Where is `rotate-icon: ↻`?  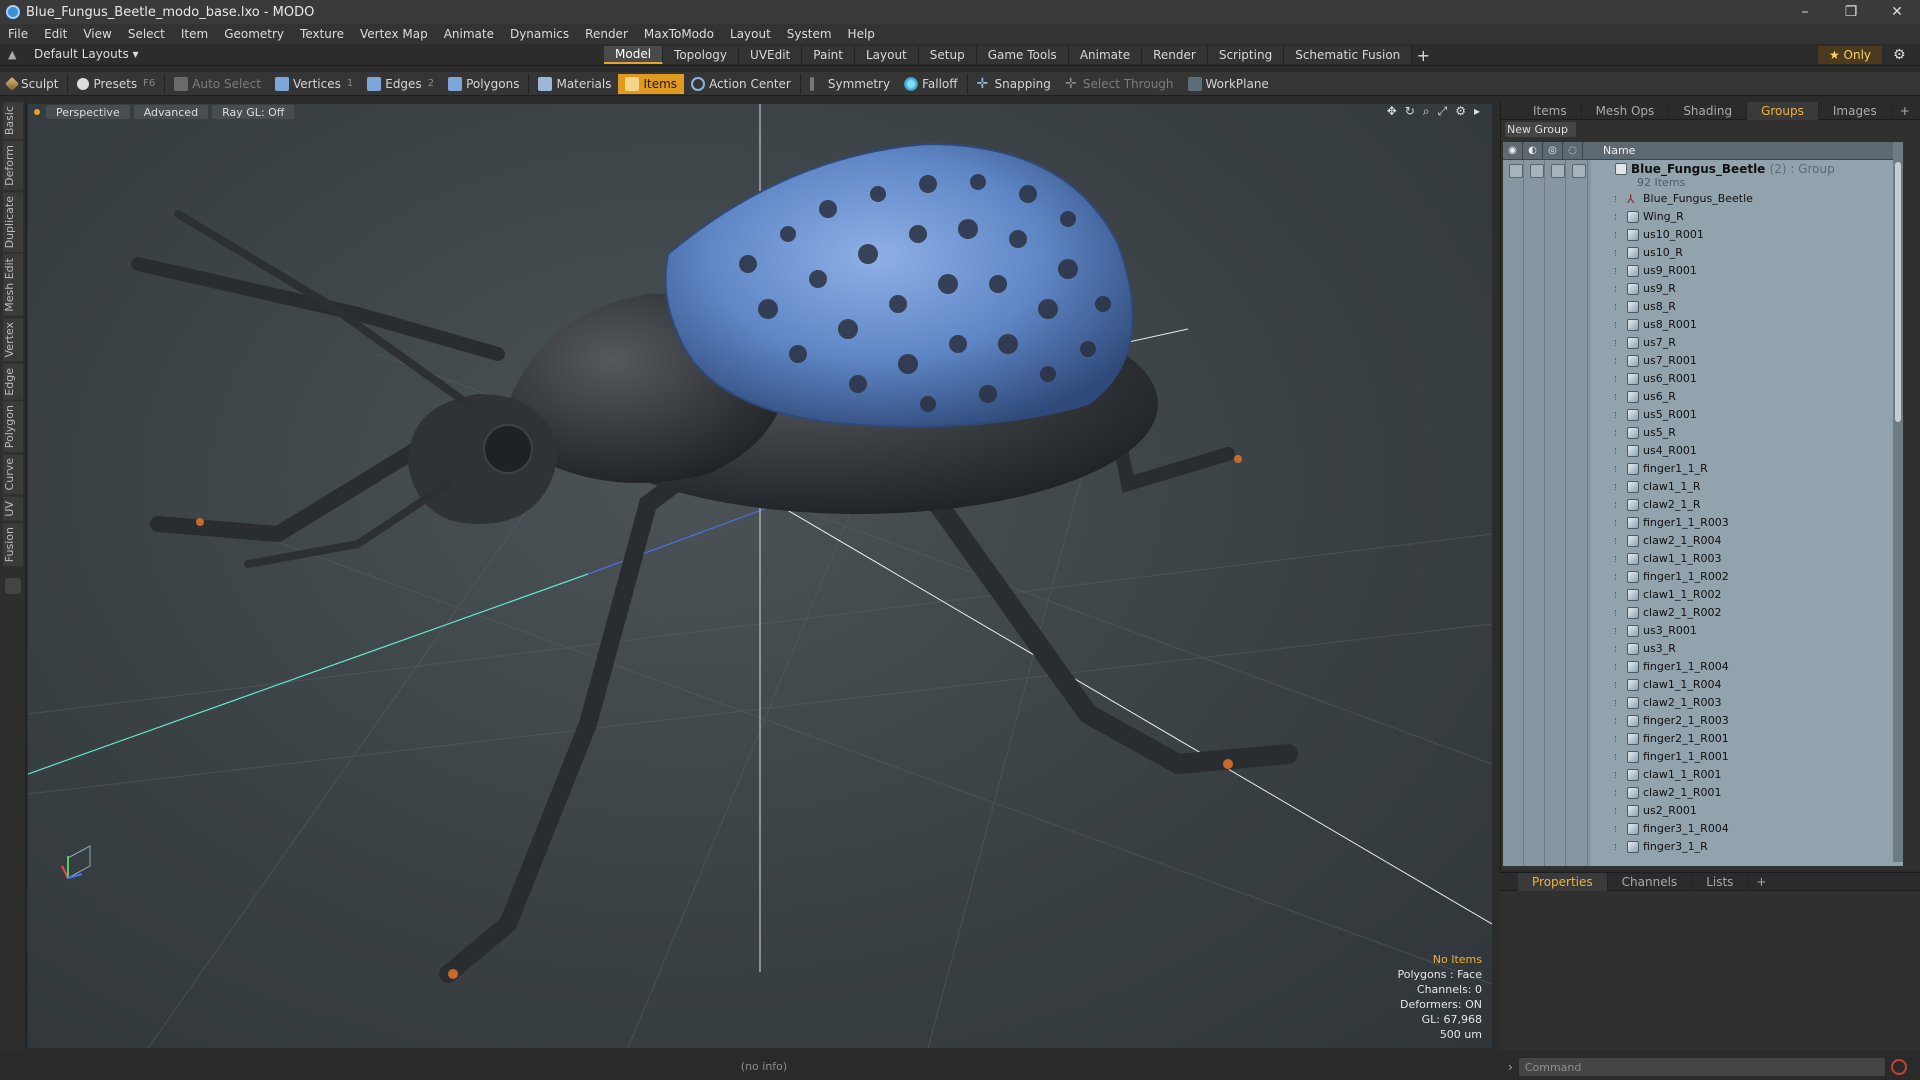
rotate-icon: ↻ is located at coordinates (1410, 111).